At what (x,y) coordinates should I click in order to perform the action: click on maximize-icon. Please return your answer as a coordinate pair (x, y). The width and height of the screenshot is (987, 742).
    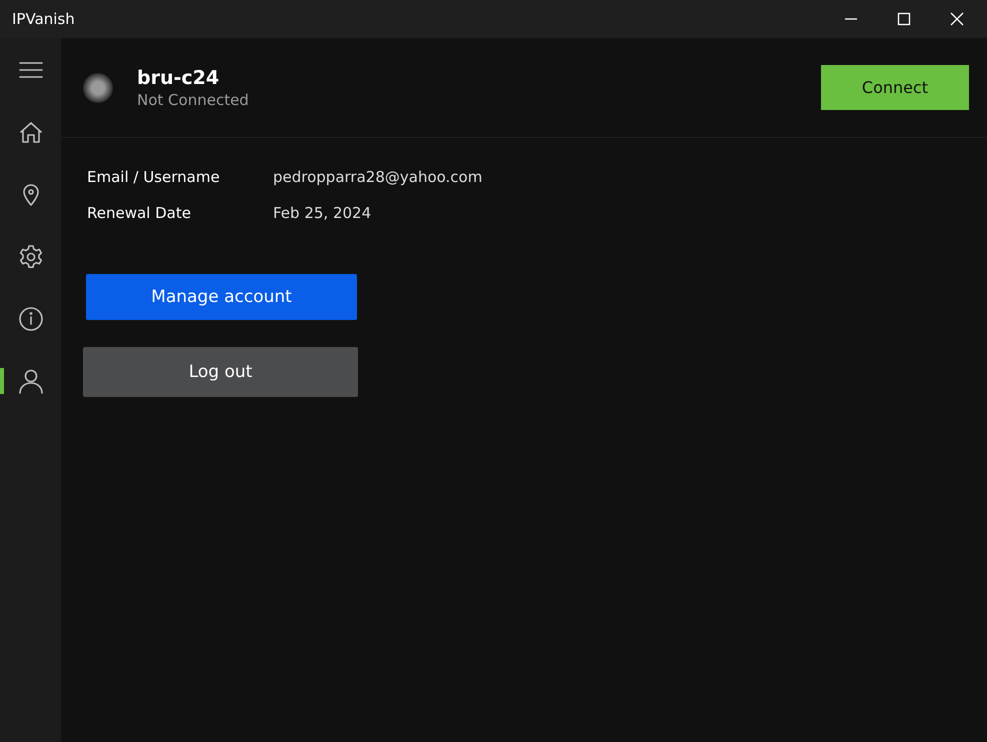
    Looking at the image, I should click on (904, 19).